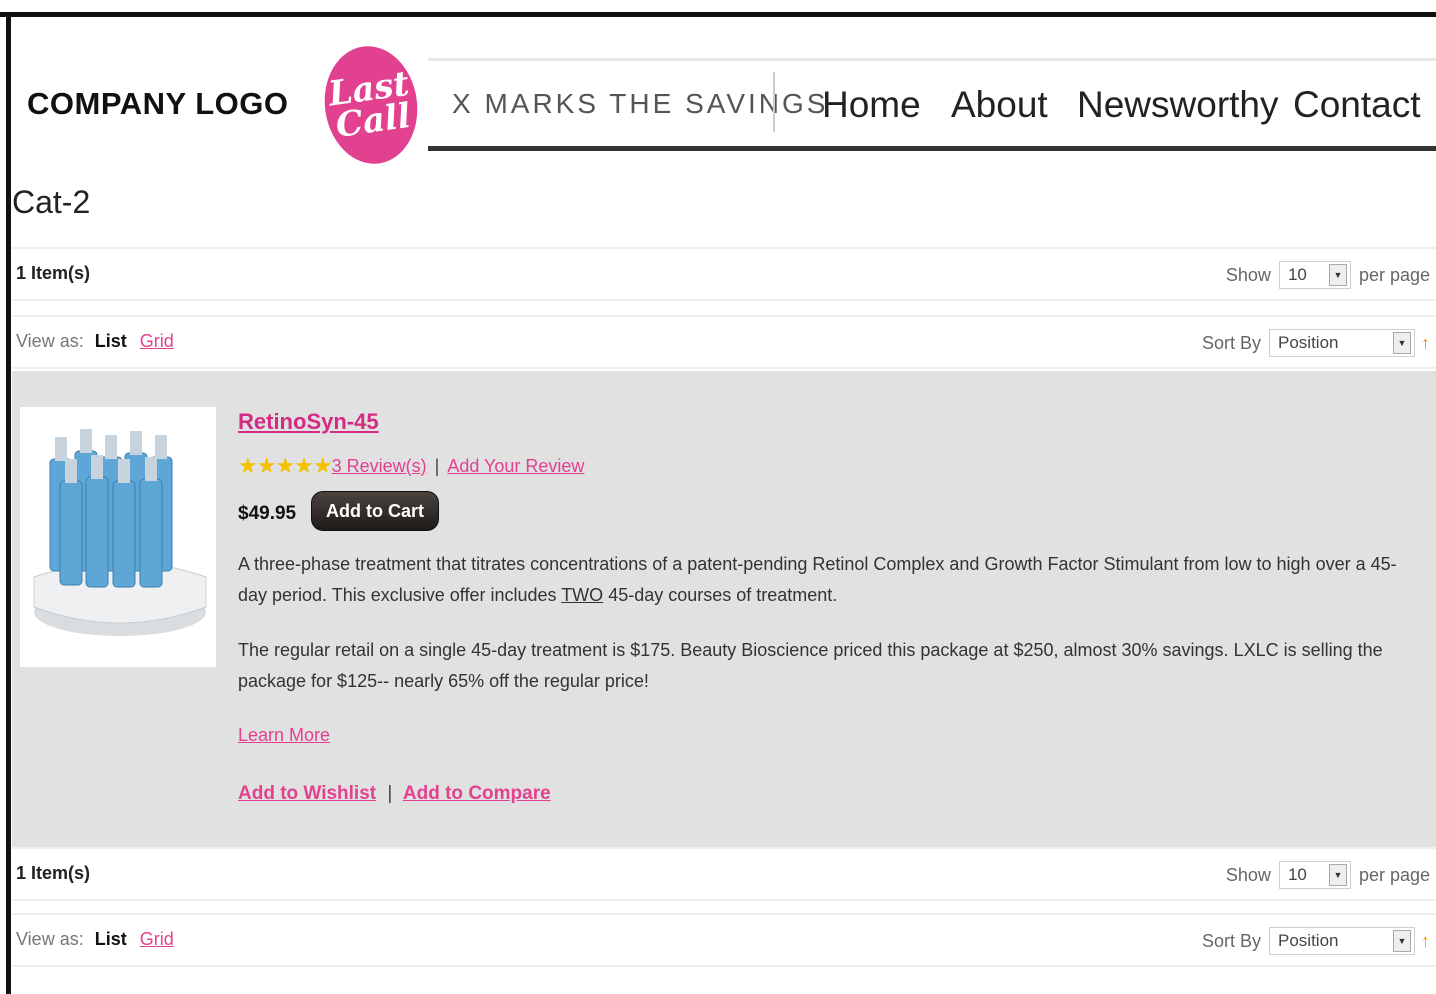 This screenshot has width=1436, height=994. Describe the element at coordinates (8, 503) in the screenshot. I see `frame-left-border` at that location.